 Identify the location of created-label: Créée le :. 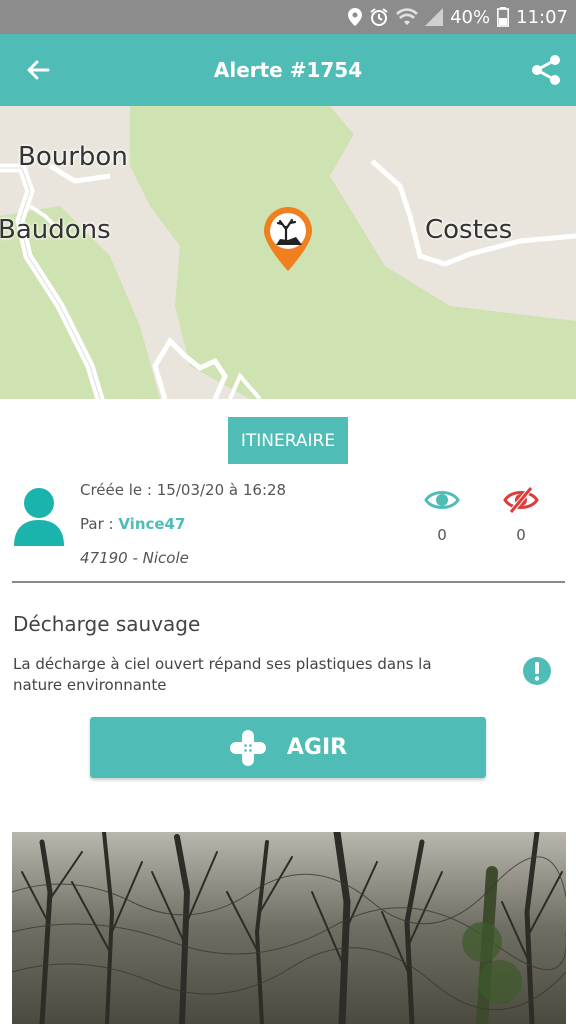
(118, 490).